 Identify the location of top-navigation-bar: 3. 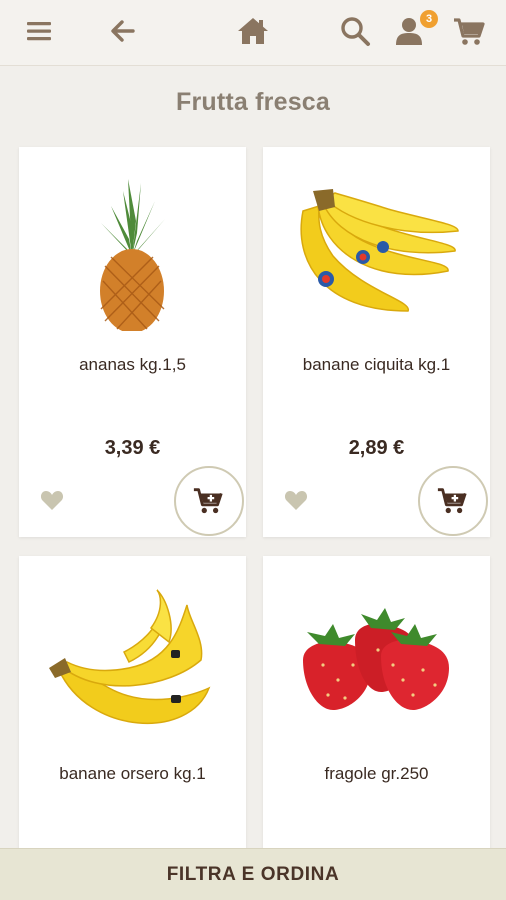
(253, 33).